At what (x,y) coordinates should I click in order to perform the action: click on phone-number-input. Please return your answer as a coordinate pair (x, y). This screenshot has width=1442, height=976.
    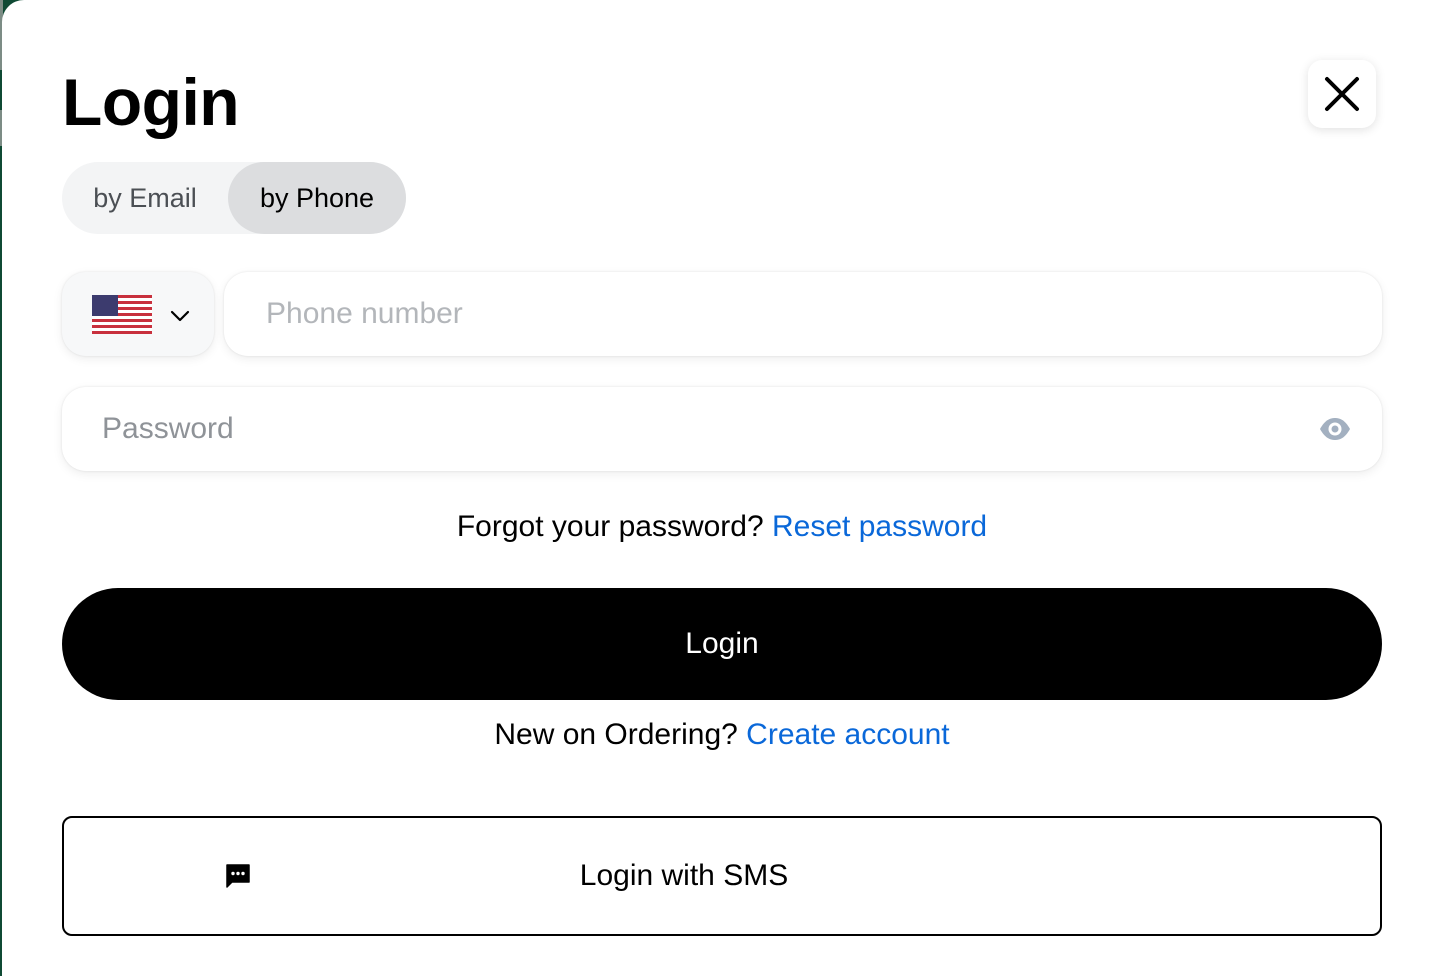
    Looking at the image, I should click on (816, 314).